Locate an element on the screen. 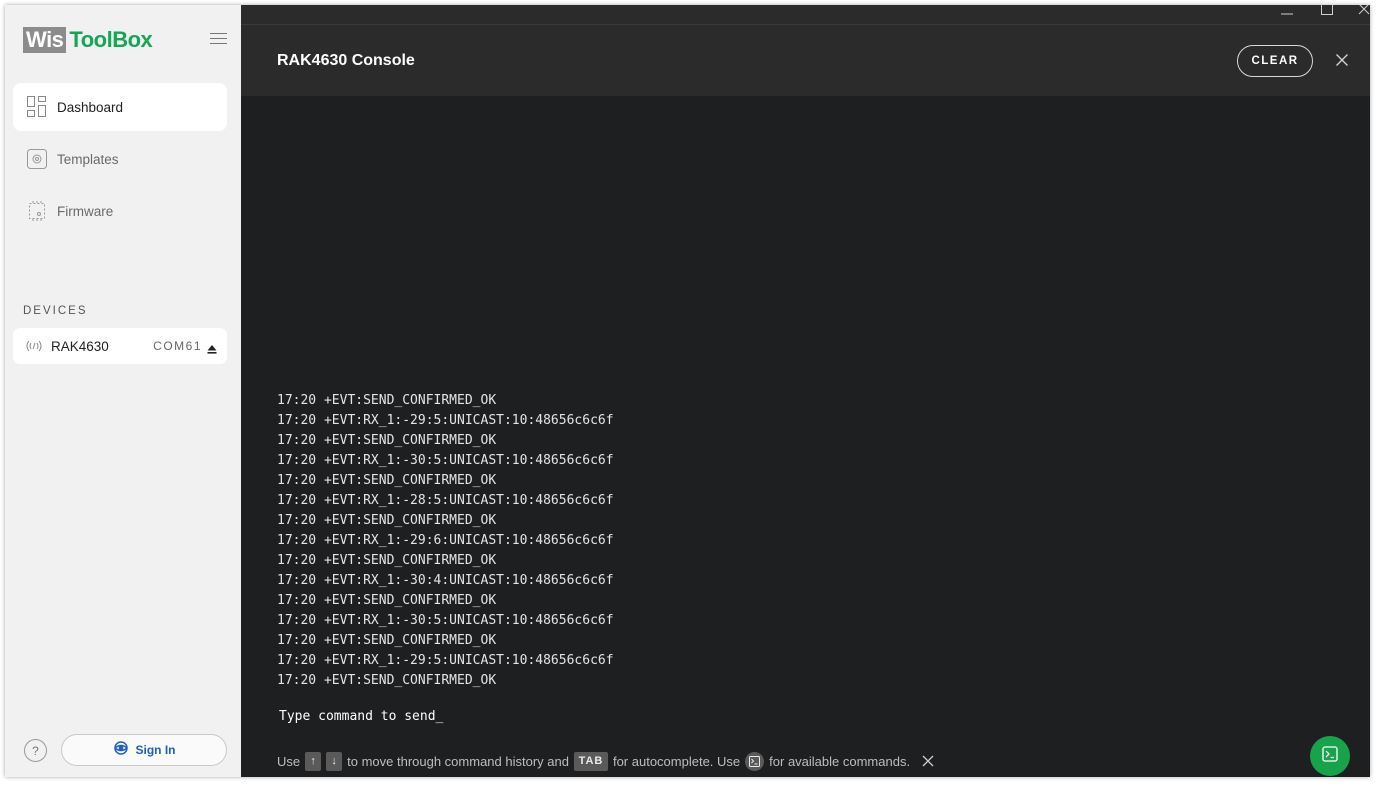 The image size is (1379, 786). sidebar-item-label: Templates is located at coordinates (88, 159).